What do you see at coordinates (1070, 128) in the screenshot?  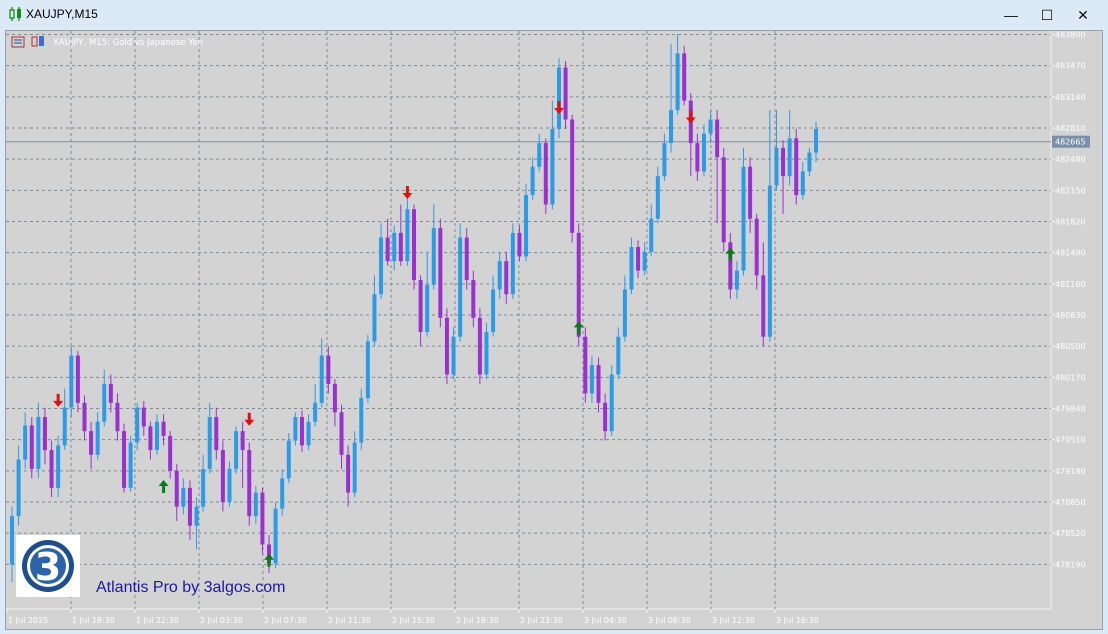 I see `price-tick-label: 482810` at bounding box center [1070, 128].